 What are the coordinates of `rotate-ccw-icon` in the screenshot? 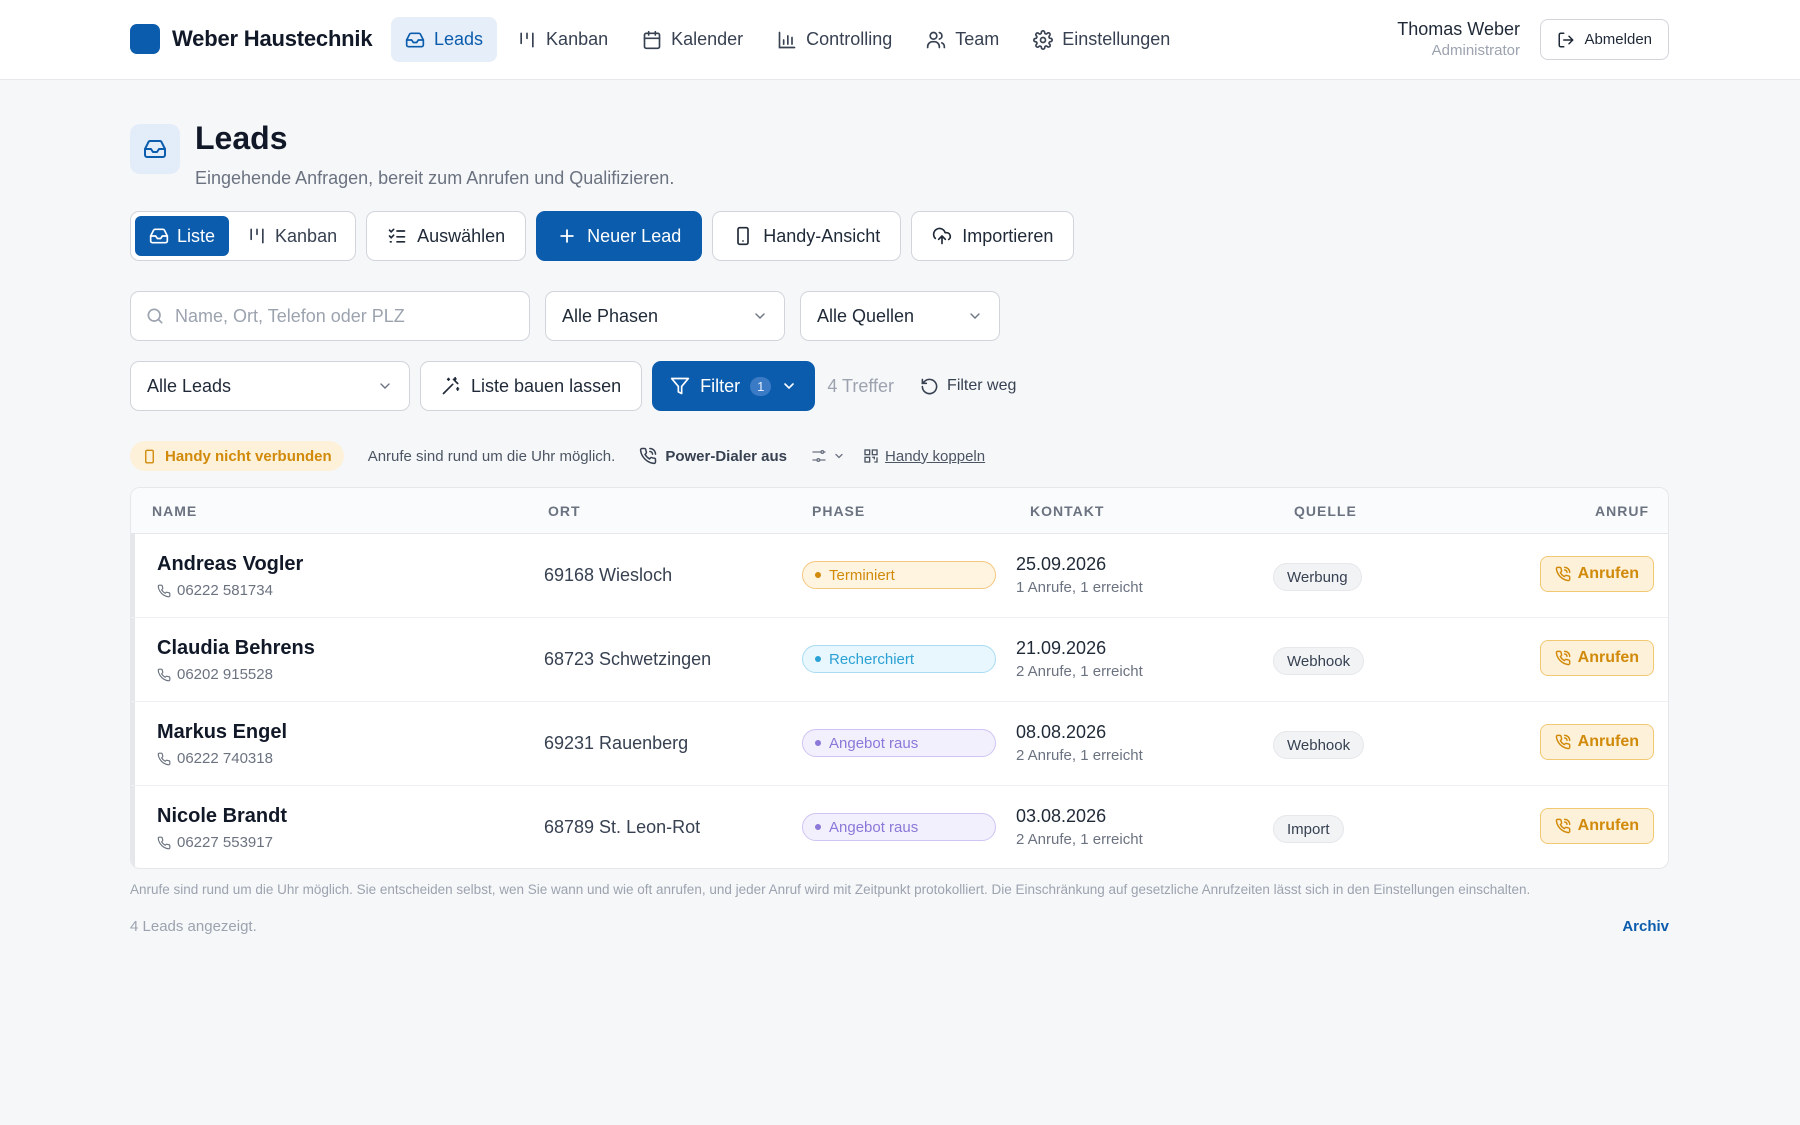 It's located at (929, 386).